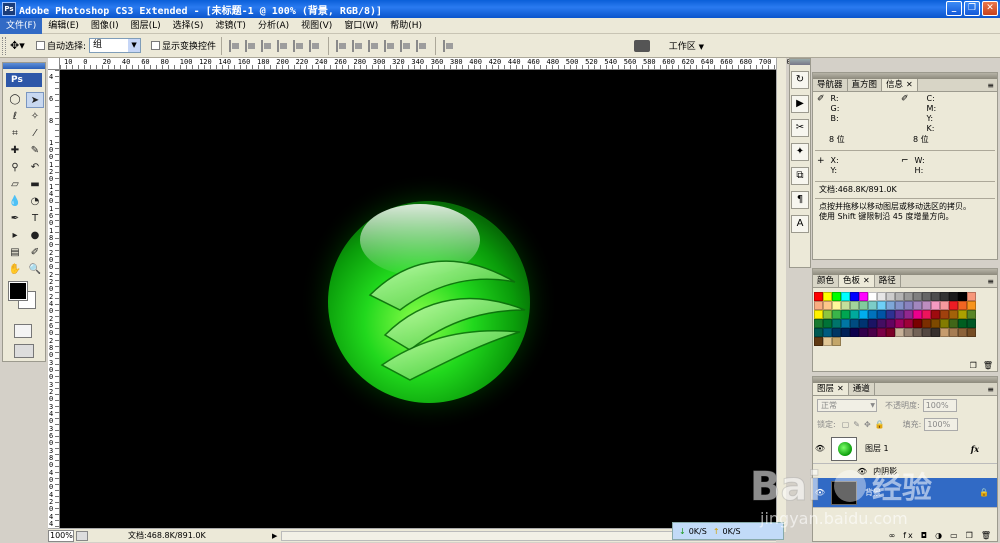 This screenshot has height=543, width=1000. What do you see at coordinates (925, 535) in the screenshot?
I see `add-mask-icon: ◘` at bounding box center [925, 535].